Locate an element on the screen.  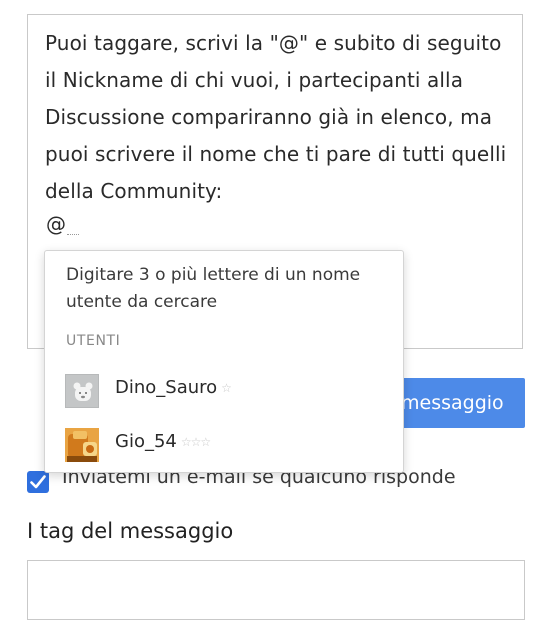
post-message-button: messaggio is located at coordinates (455, 403).